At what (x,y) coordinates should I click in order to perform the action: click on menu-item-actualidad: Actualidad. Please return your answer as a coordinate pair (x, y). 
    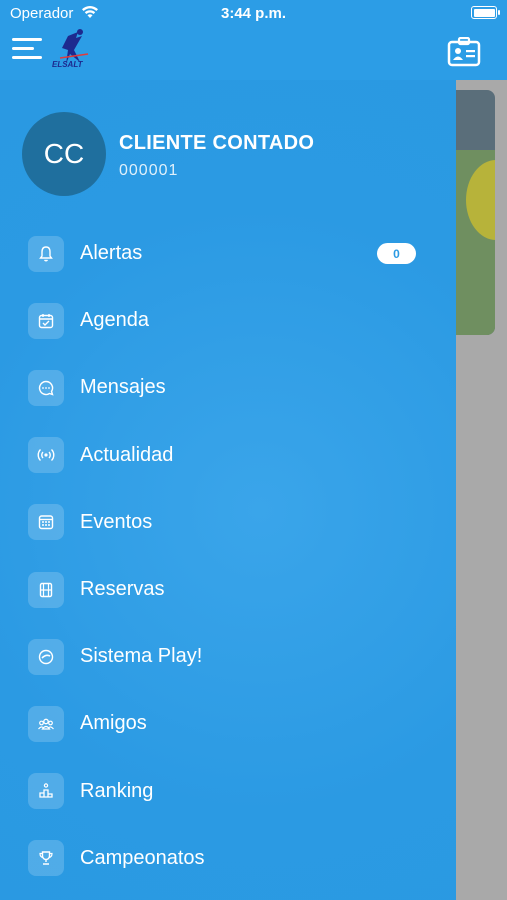
    Looking at the image, I should click on (228, 455).